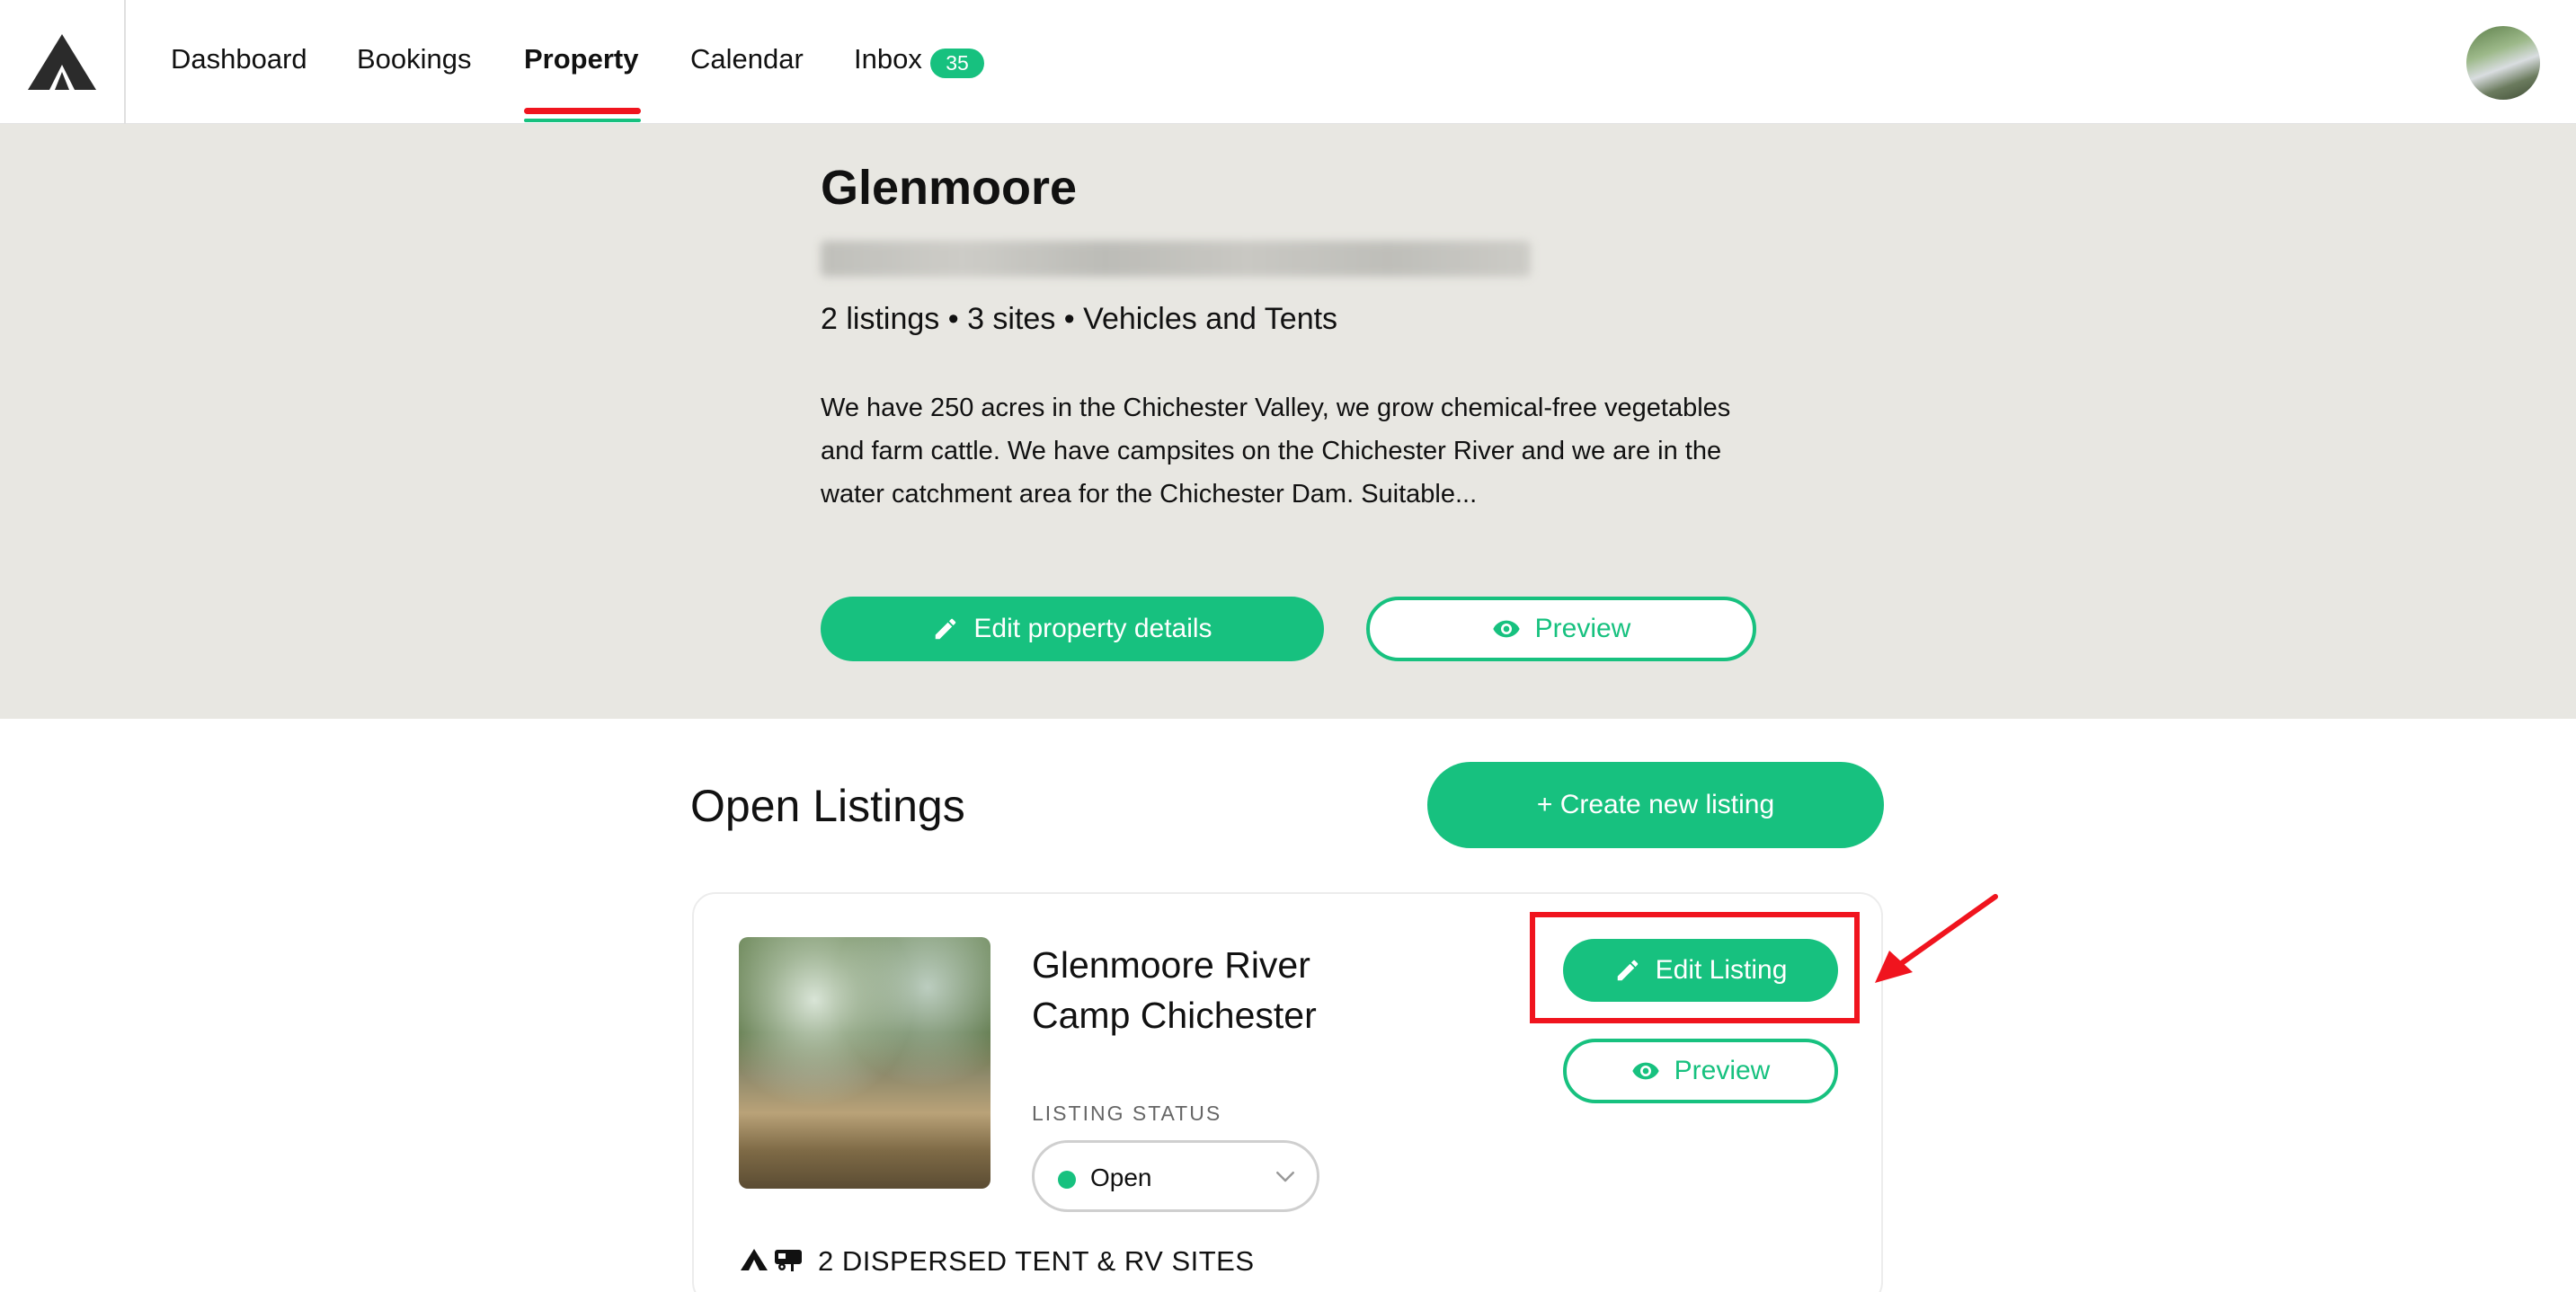 The width and height of the screenshot is (2576, 1292). Describe the element at coordinates (789, 1262) in the screenshot. I see `rv-icon` at that location.